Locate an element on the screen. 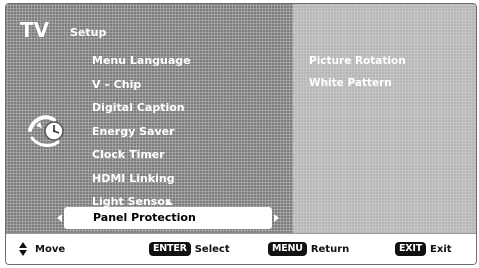 The image size is (479, 268). menu-item-language: Menu Language is located at coordinates (141, 61).